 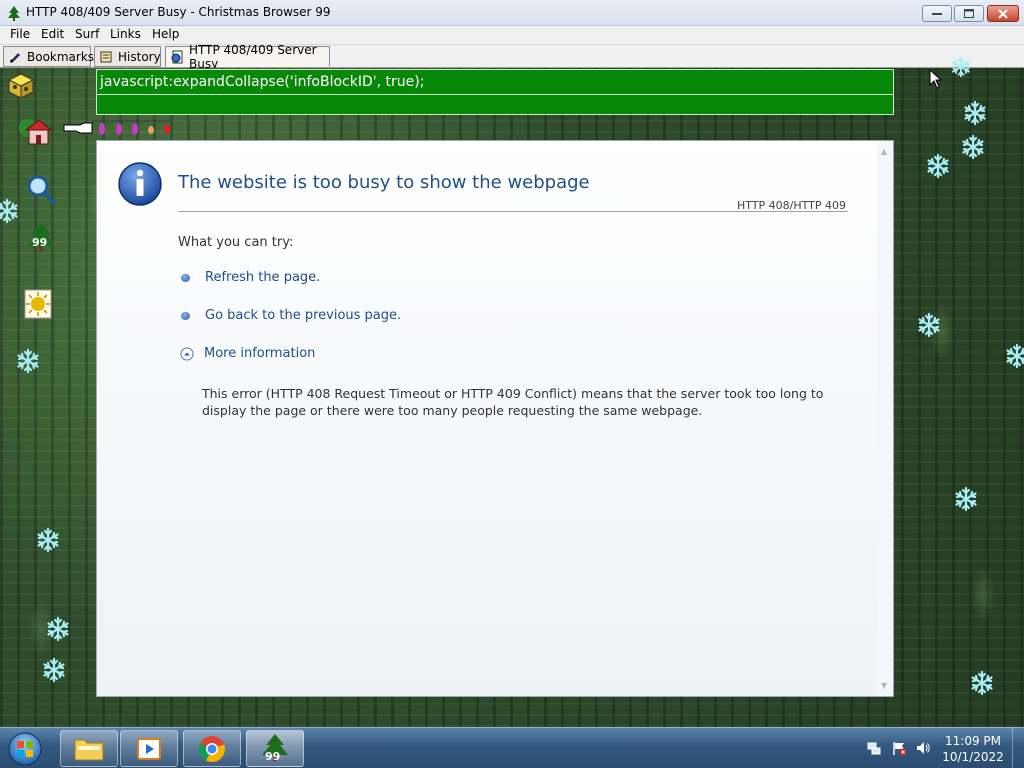 I want to click on menu-file: File, so click(x=20, y=34).